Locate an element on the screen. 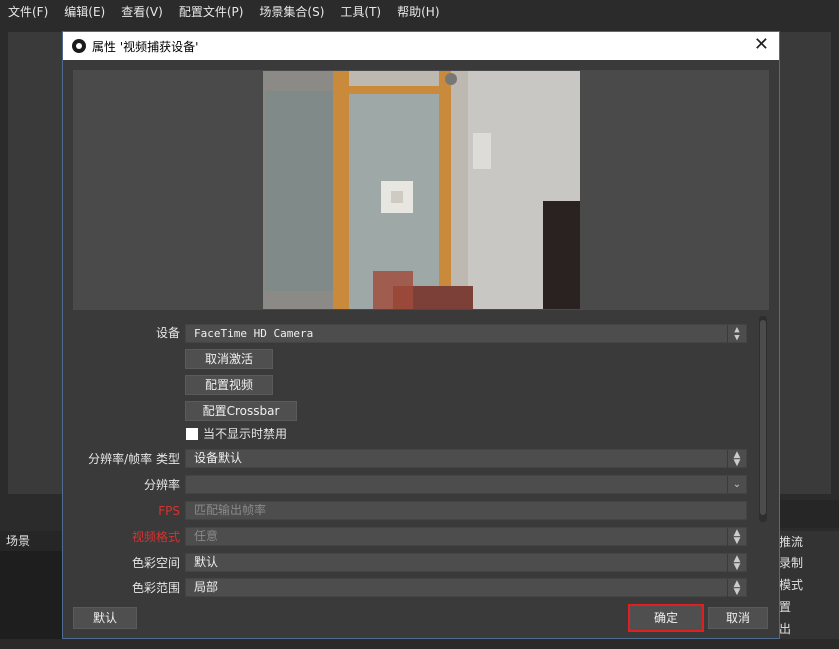 The width and height of the screenshot is (839, 649). disable-when-hidden-label: 当不显示时禁用 is located at coordinates (245, 434).